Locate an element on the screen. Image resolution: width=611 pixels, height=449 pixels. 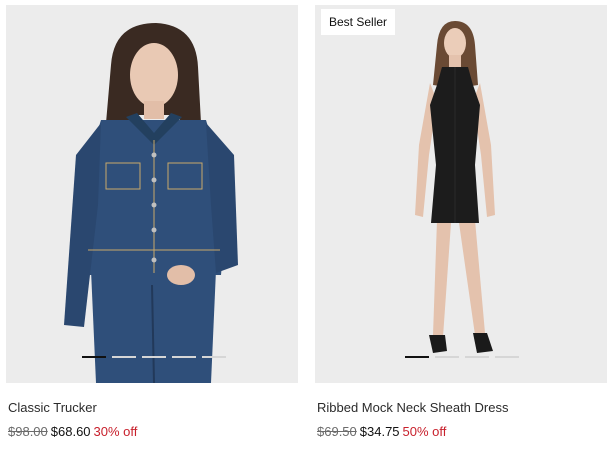
price-row: $69.50 $34.75 50% off is located at coordinates (381, 431).